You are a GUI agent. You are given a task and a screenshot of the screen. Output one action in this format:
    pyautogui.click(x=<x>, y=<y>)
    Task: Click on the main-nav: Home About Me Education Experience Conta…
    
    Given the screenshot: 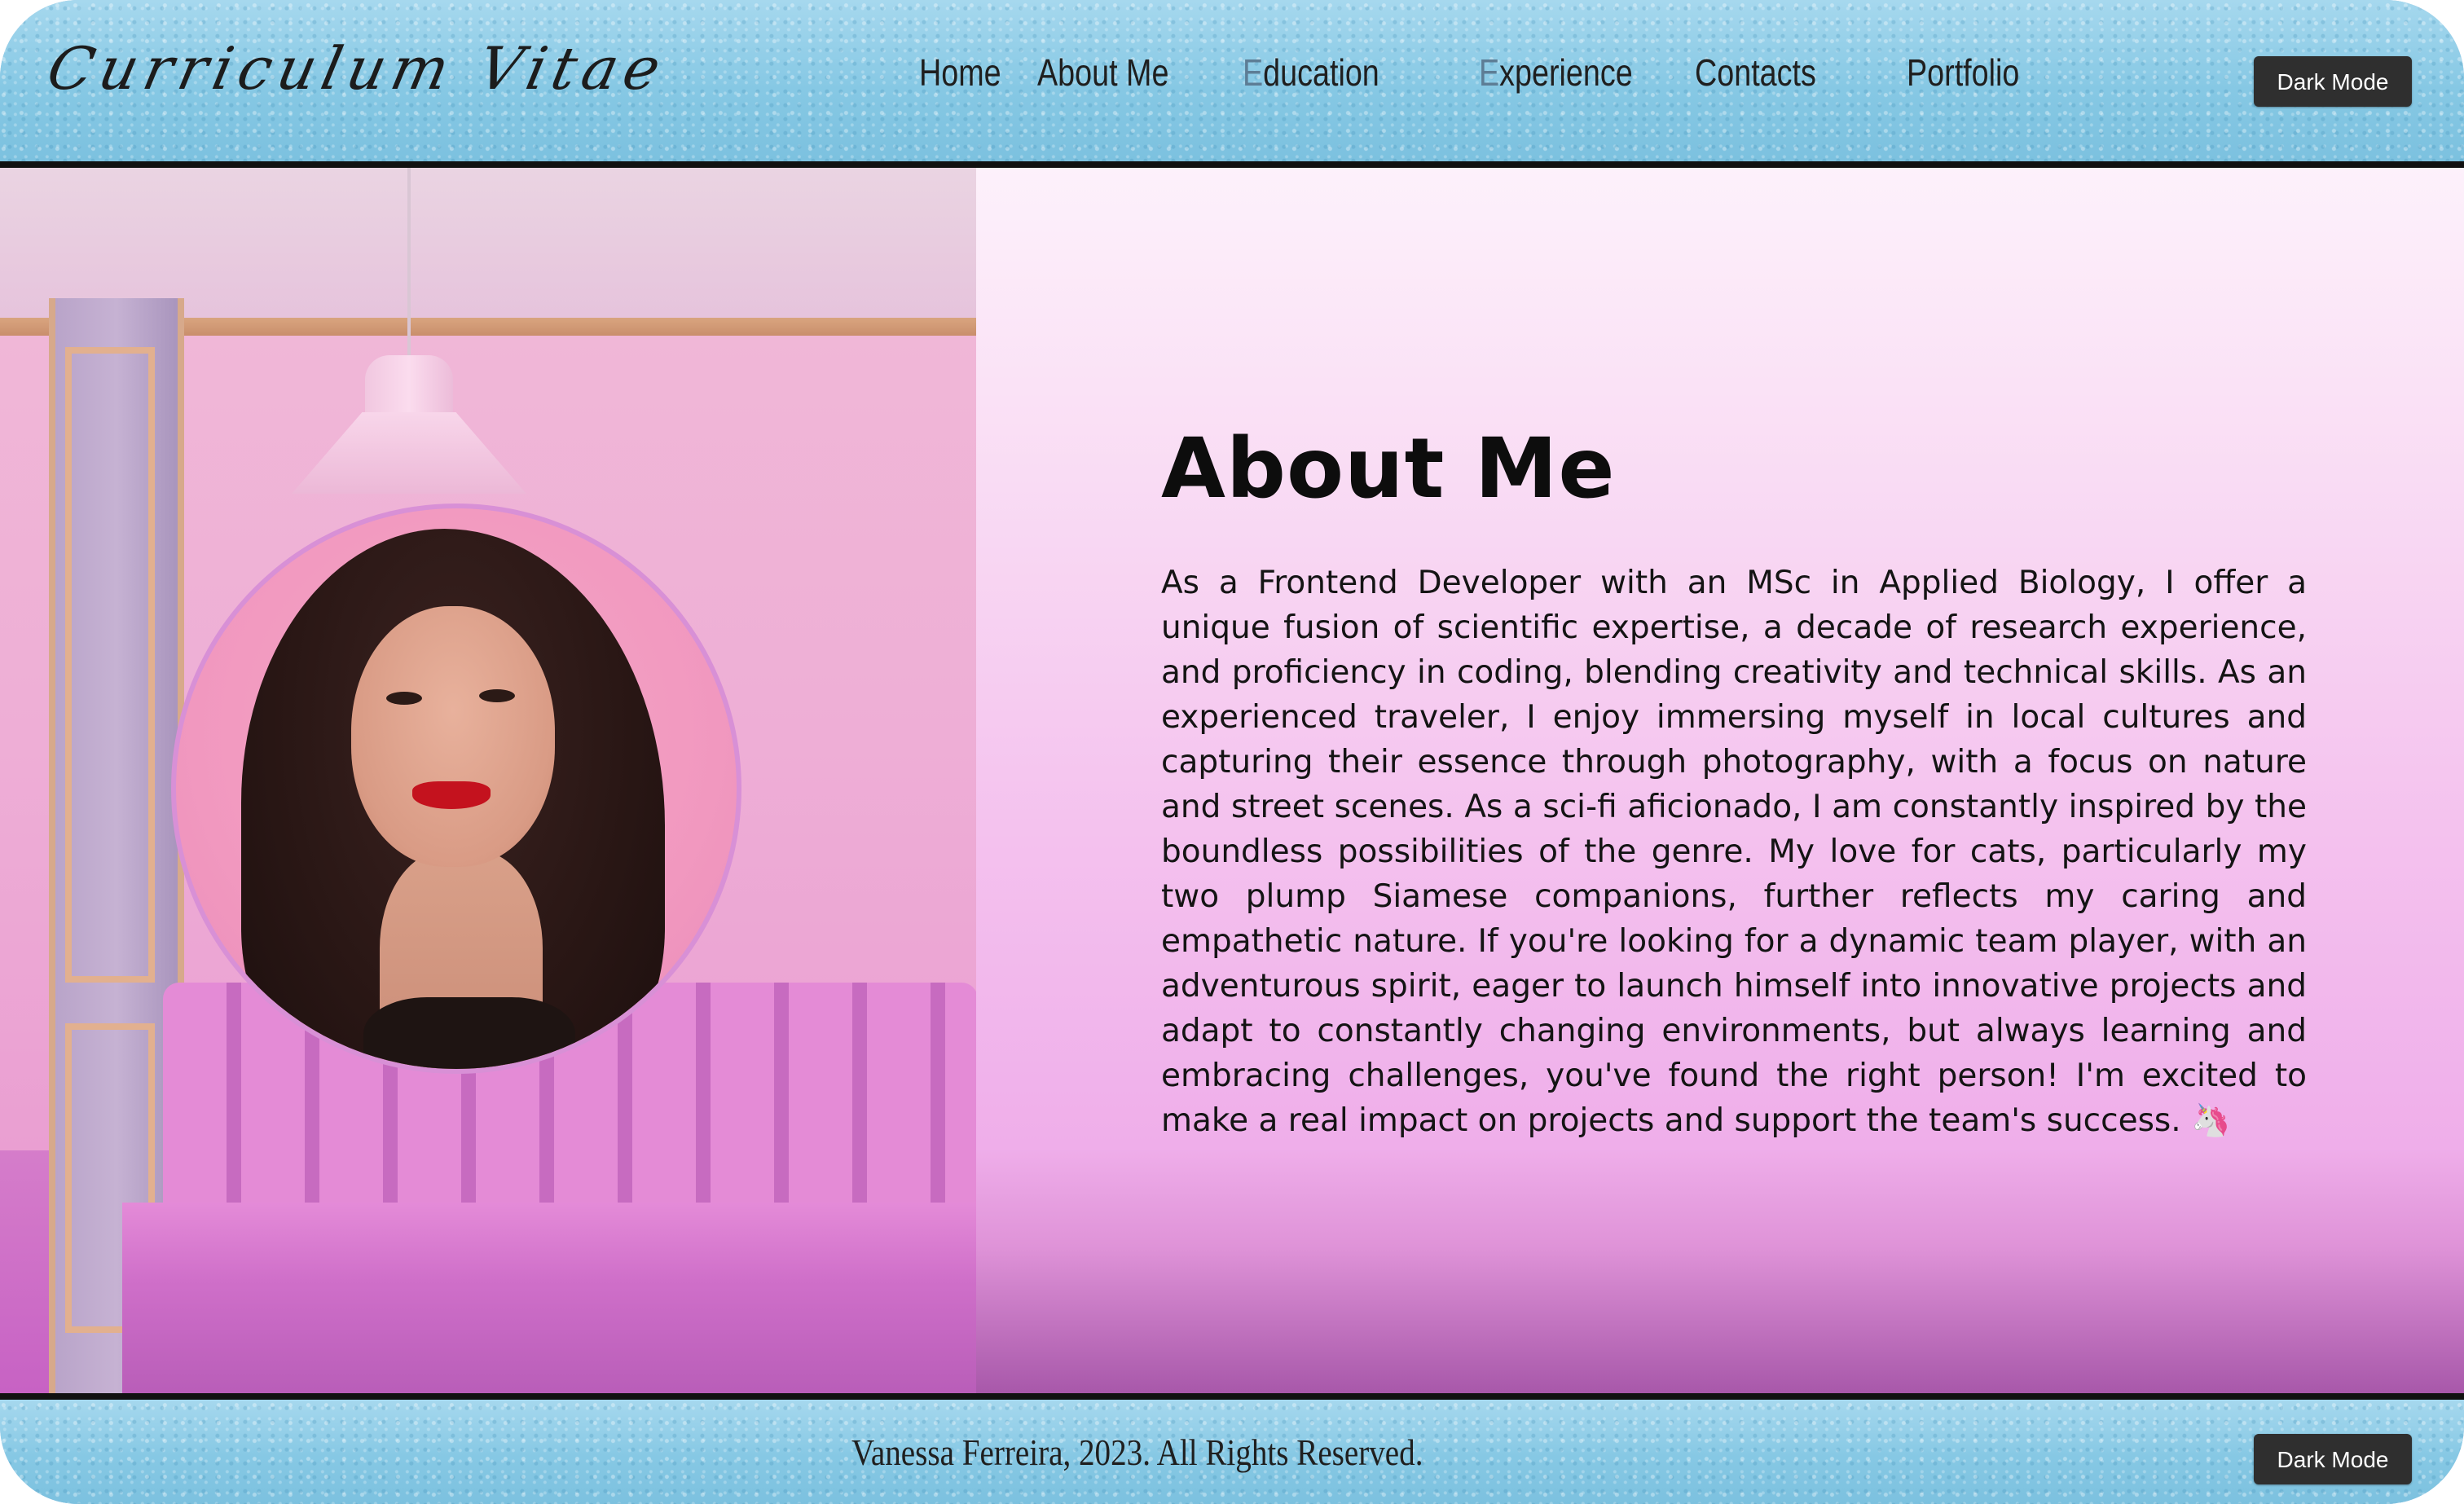 What is the action you would take?
    pyautogui.click(x=1503, y=73)
    